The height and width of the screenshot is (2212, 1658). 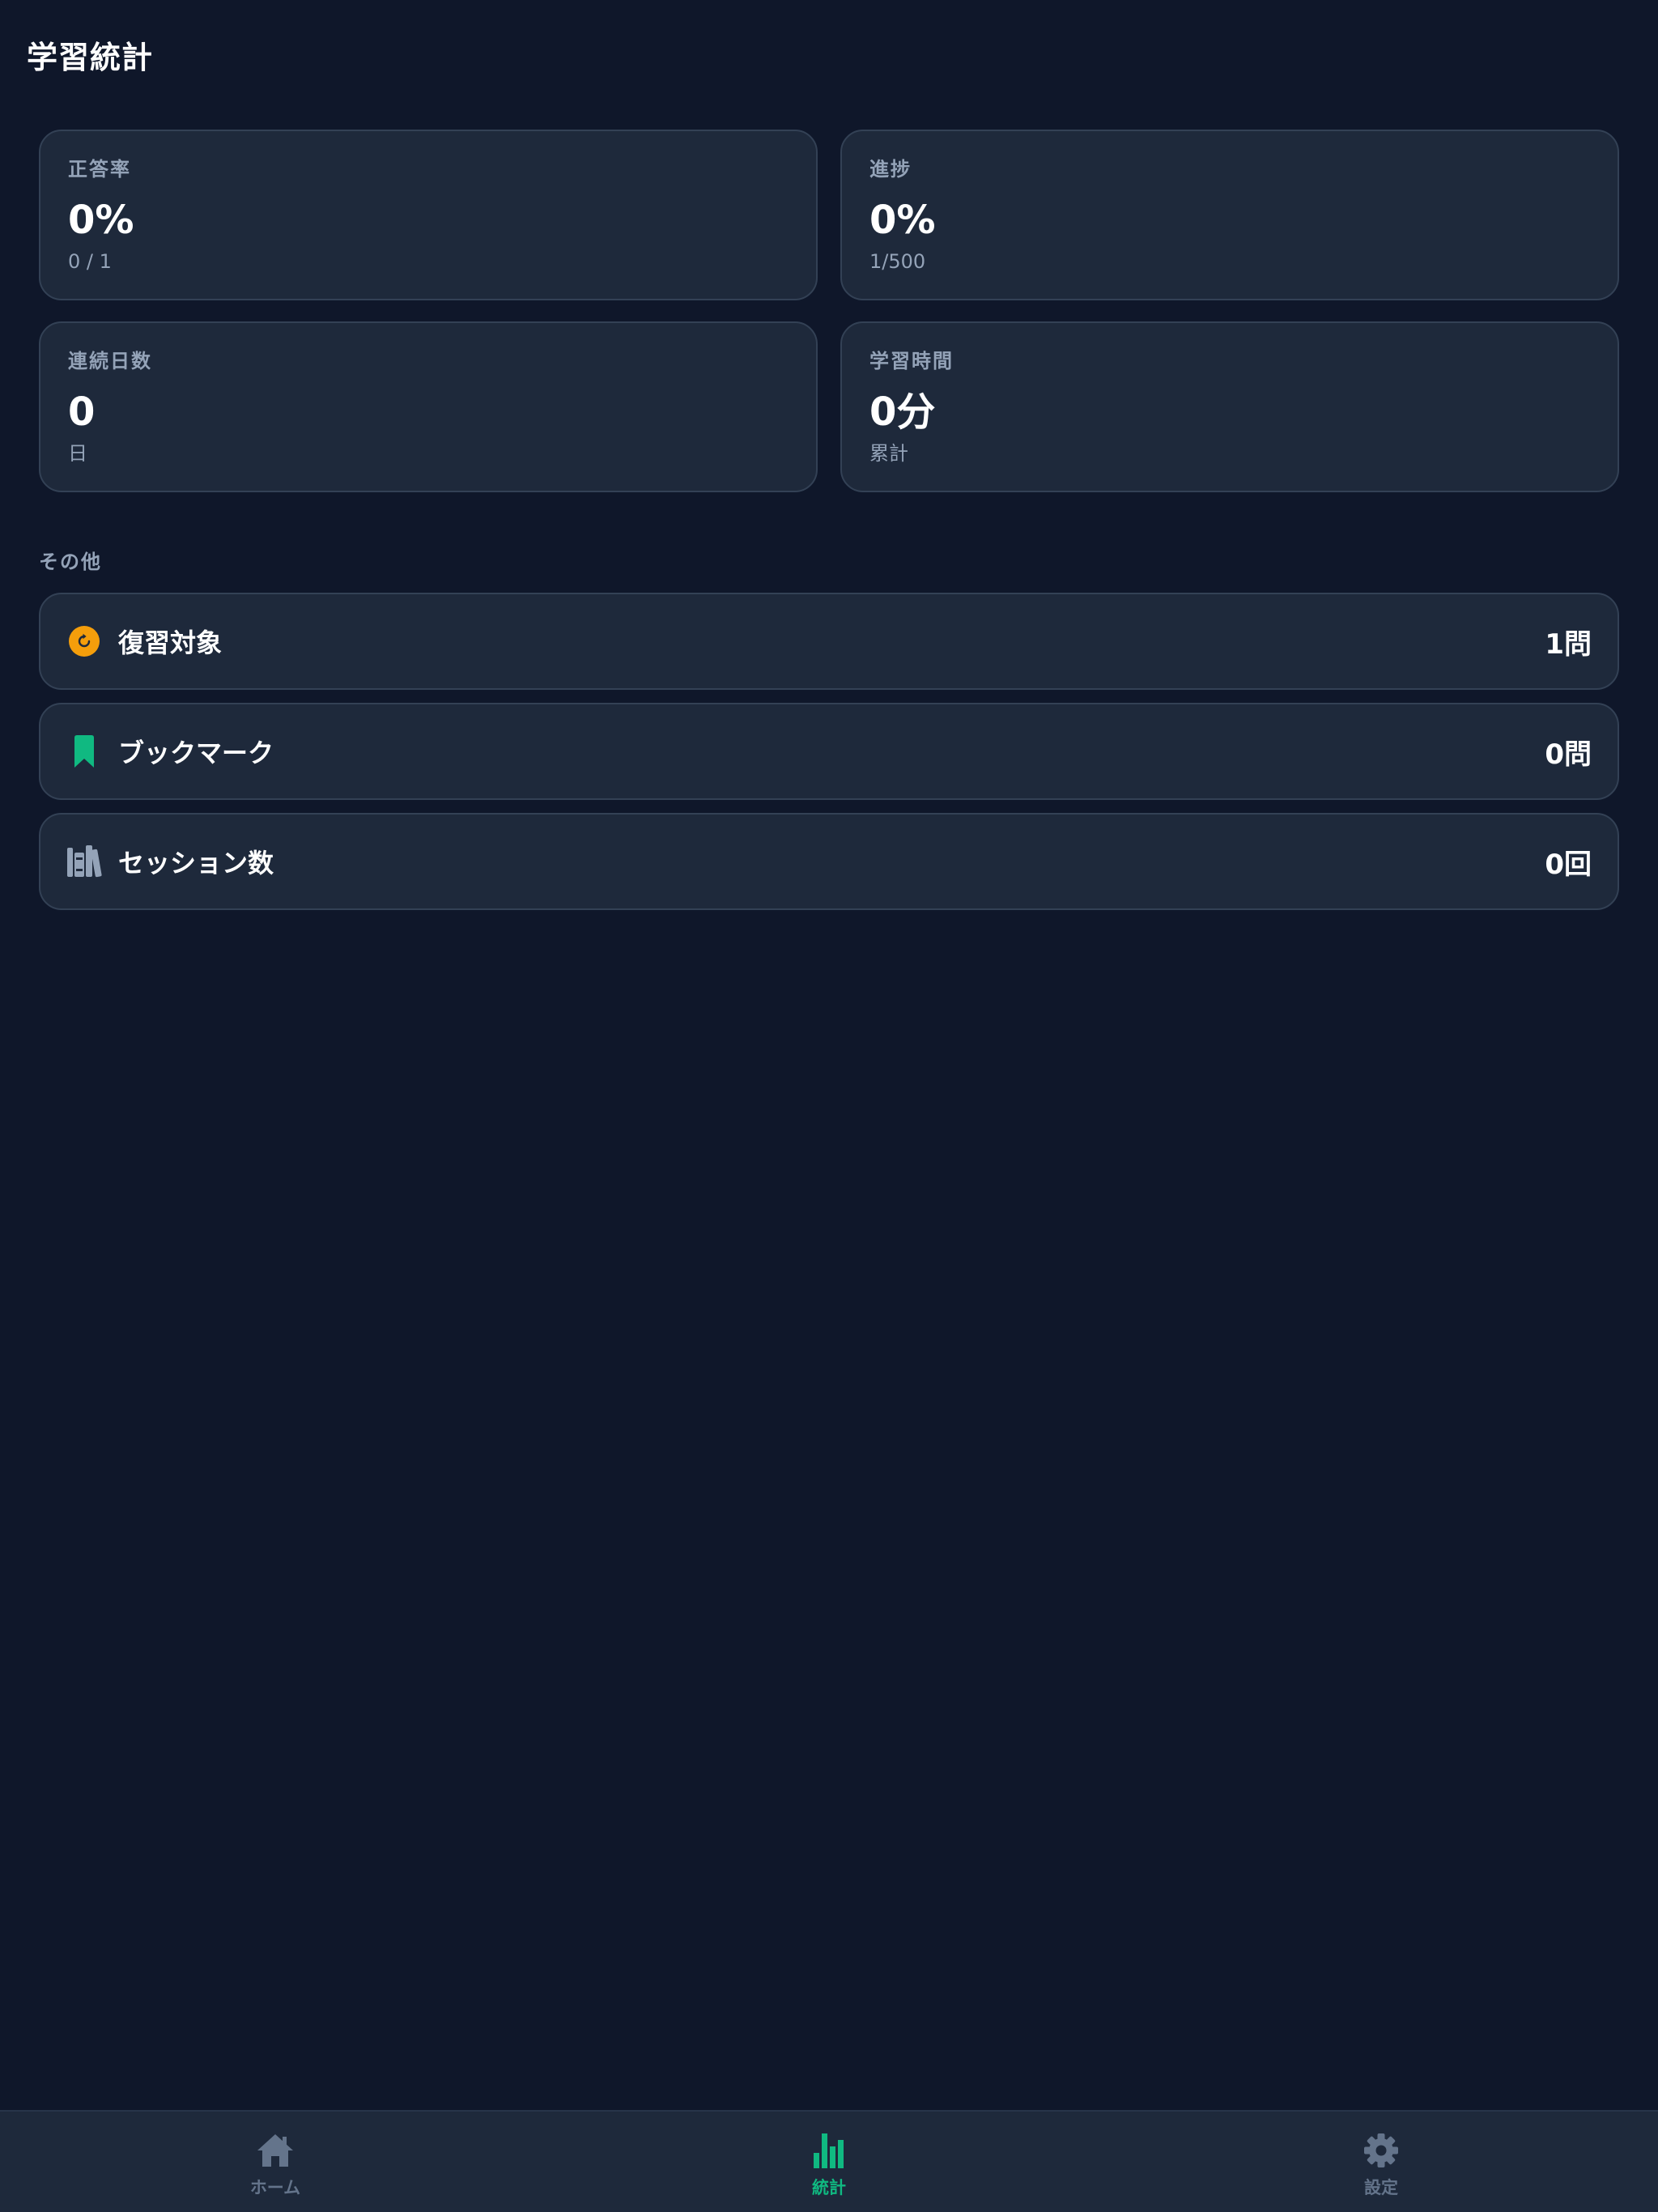 What do you see at coordinates (902, 412) in the screenshot?
I see `study-time-value: 0分` at bounding box center [902, 412].